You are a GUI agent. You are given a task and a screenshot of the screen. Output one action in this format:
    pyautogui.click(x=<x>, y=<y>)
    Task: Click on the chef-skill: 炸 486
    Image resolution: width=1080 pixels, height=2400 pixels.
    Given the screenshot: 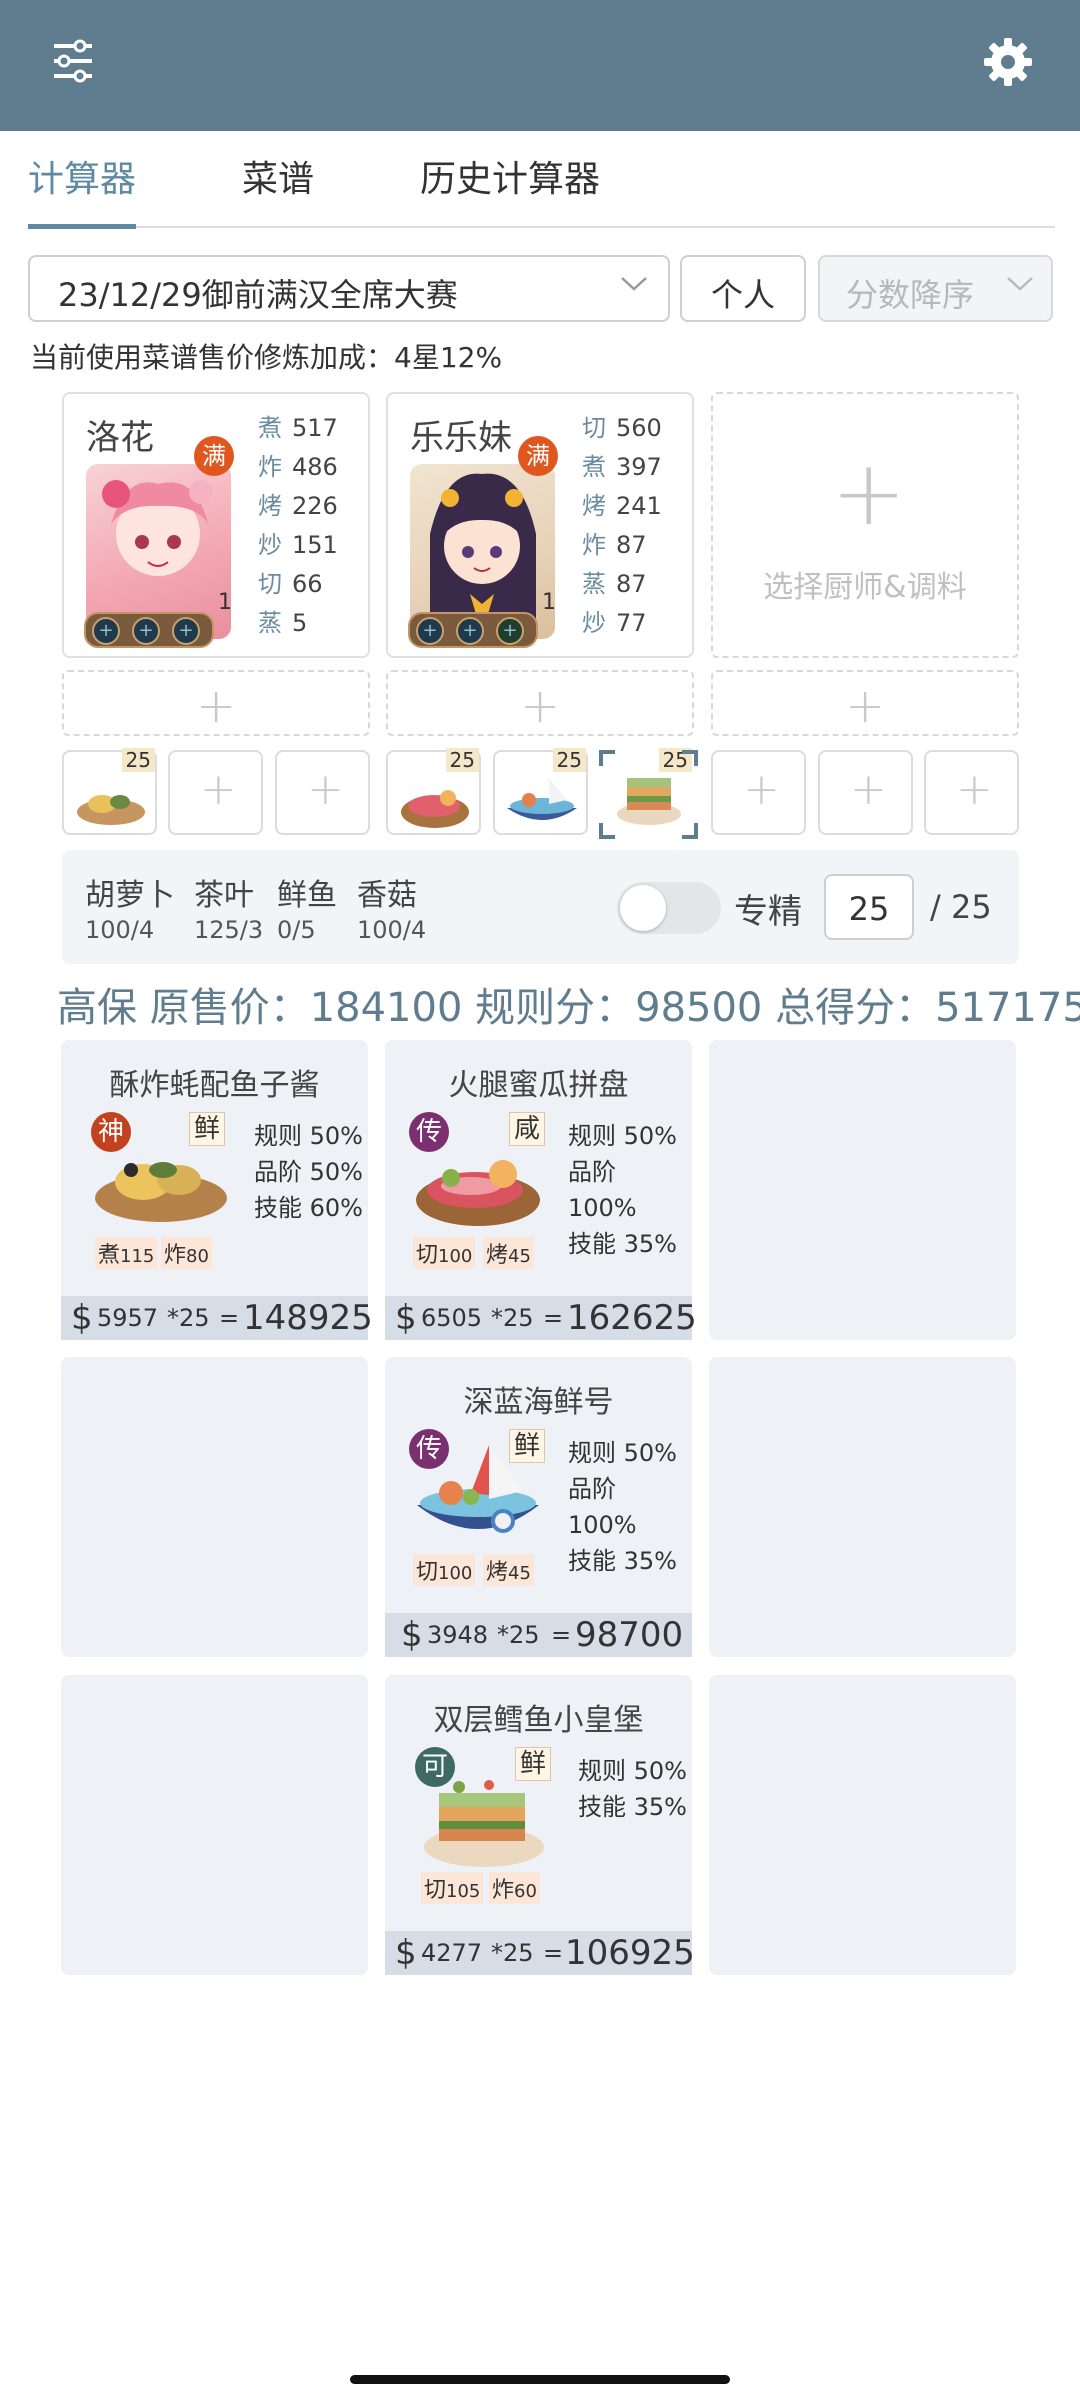 What is the action you would take?
    pyautogui.click(x=298, y=467)
    